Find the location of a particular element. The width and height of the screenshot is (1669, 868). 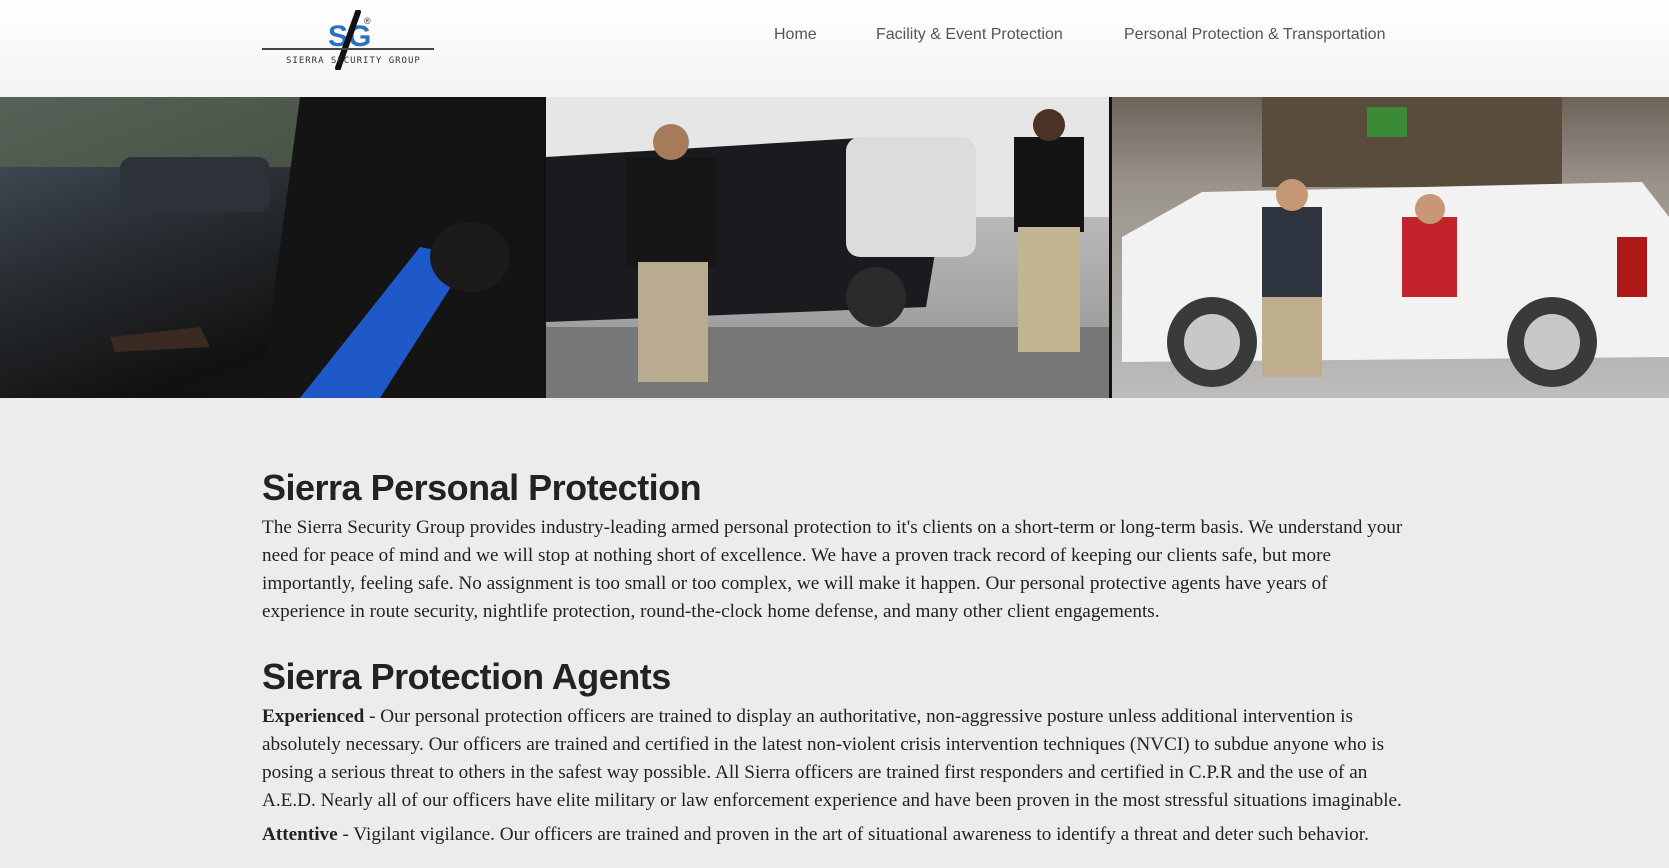

logo-wordmark: SIERRA SECURITY GROUP is located at coordinates (353, 61).